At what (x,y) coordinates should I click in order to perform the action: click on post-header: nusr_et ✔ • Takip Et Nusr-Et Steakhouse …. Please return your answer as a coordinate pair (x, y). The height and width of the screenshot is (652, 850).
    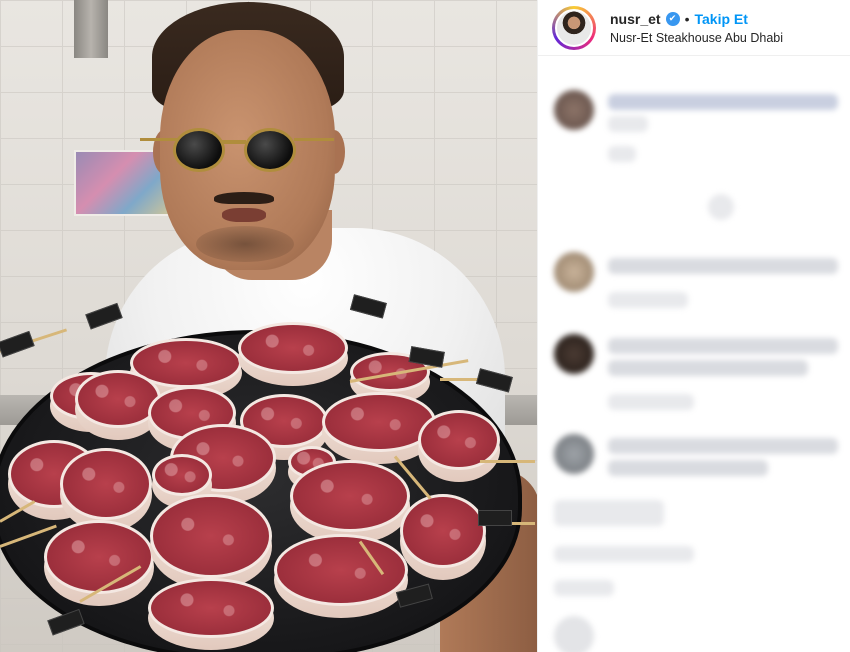
    Looking at the image, I should click on (694, 28).